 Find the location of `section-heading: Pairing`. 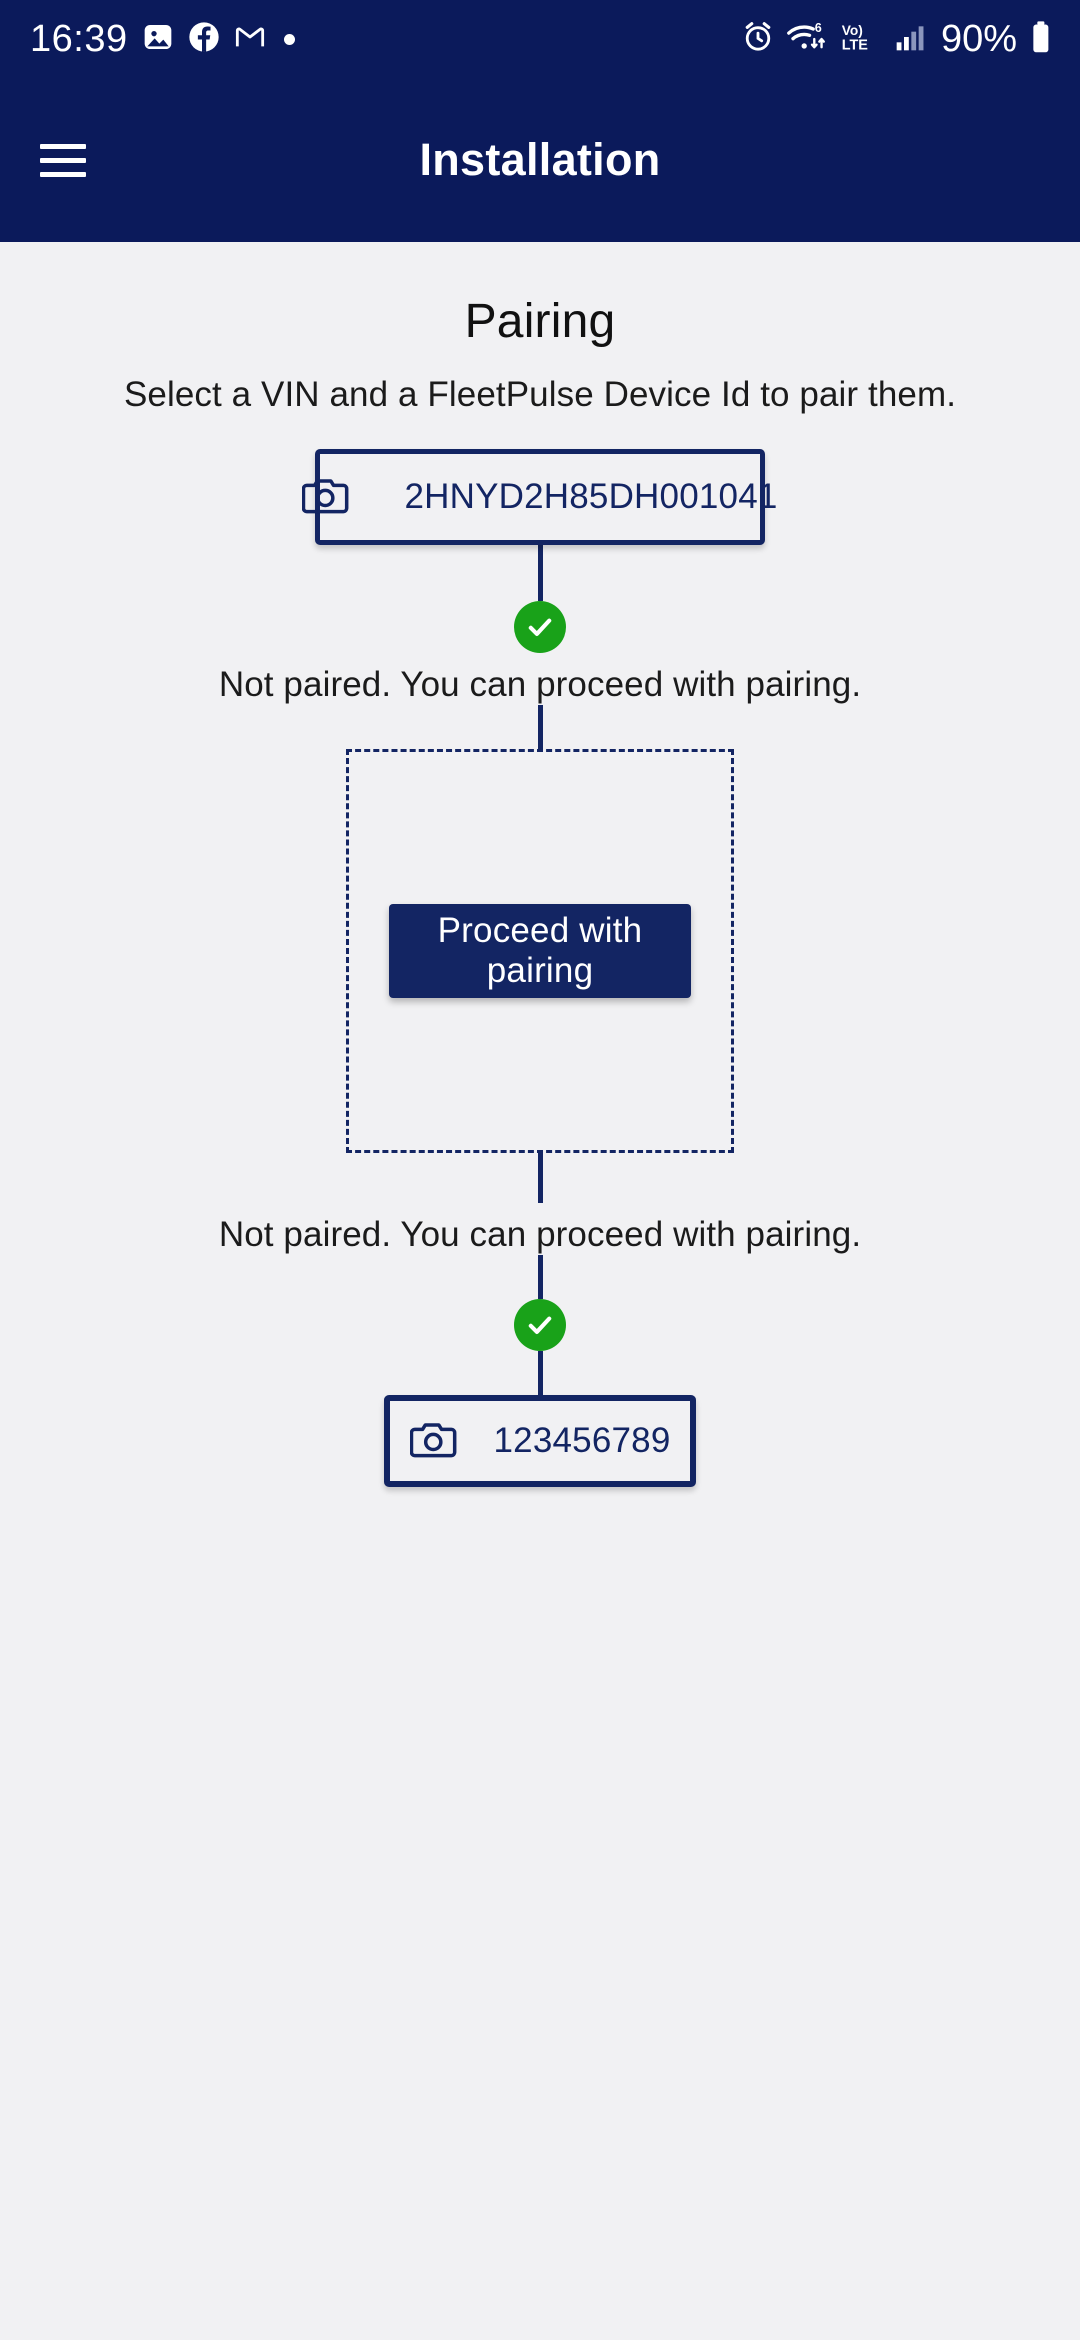

section-heading: Pairing is located at coordinates (540, 321).